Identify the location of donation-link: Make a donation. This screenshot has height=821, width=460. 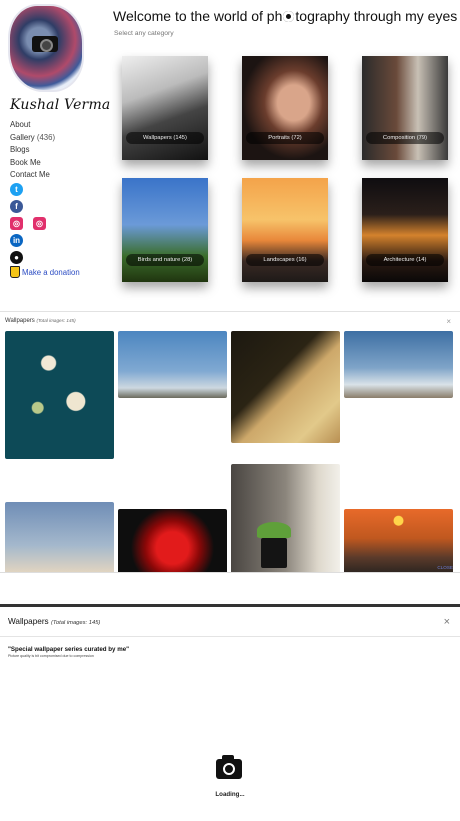
(45, 272).